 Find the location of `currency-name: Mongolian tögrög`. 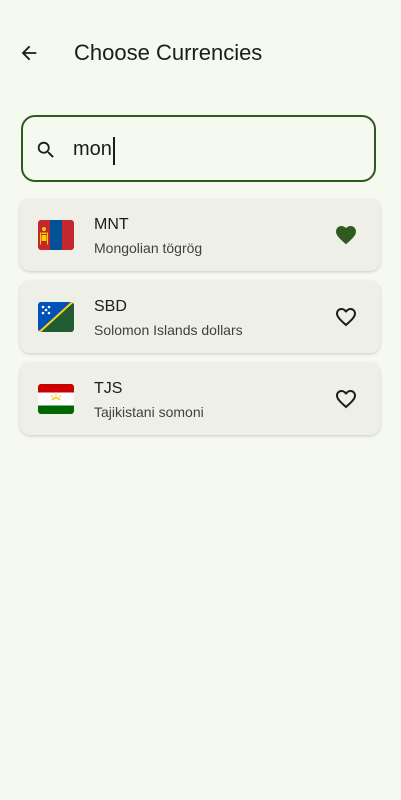

currency-name: Mongolian tögrög is located at coordinates (148, 248).